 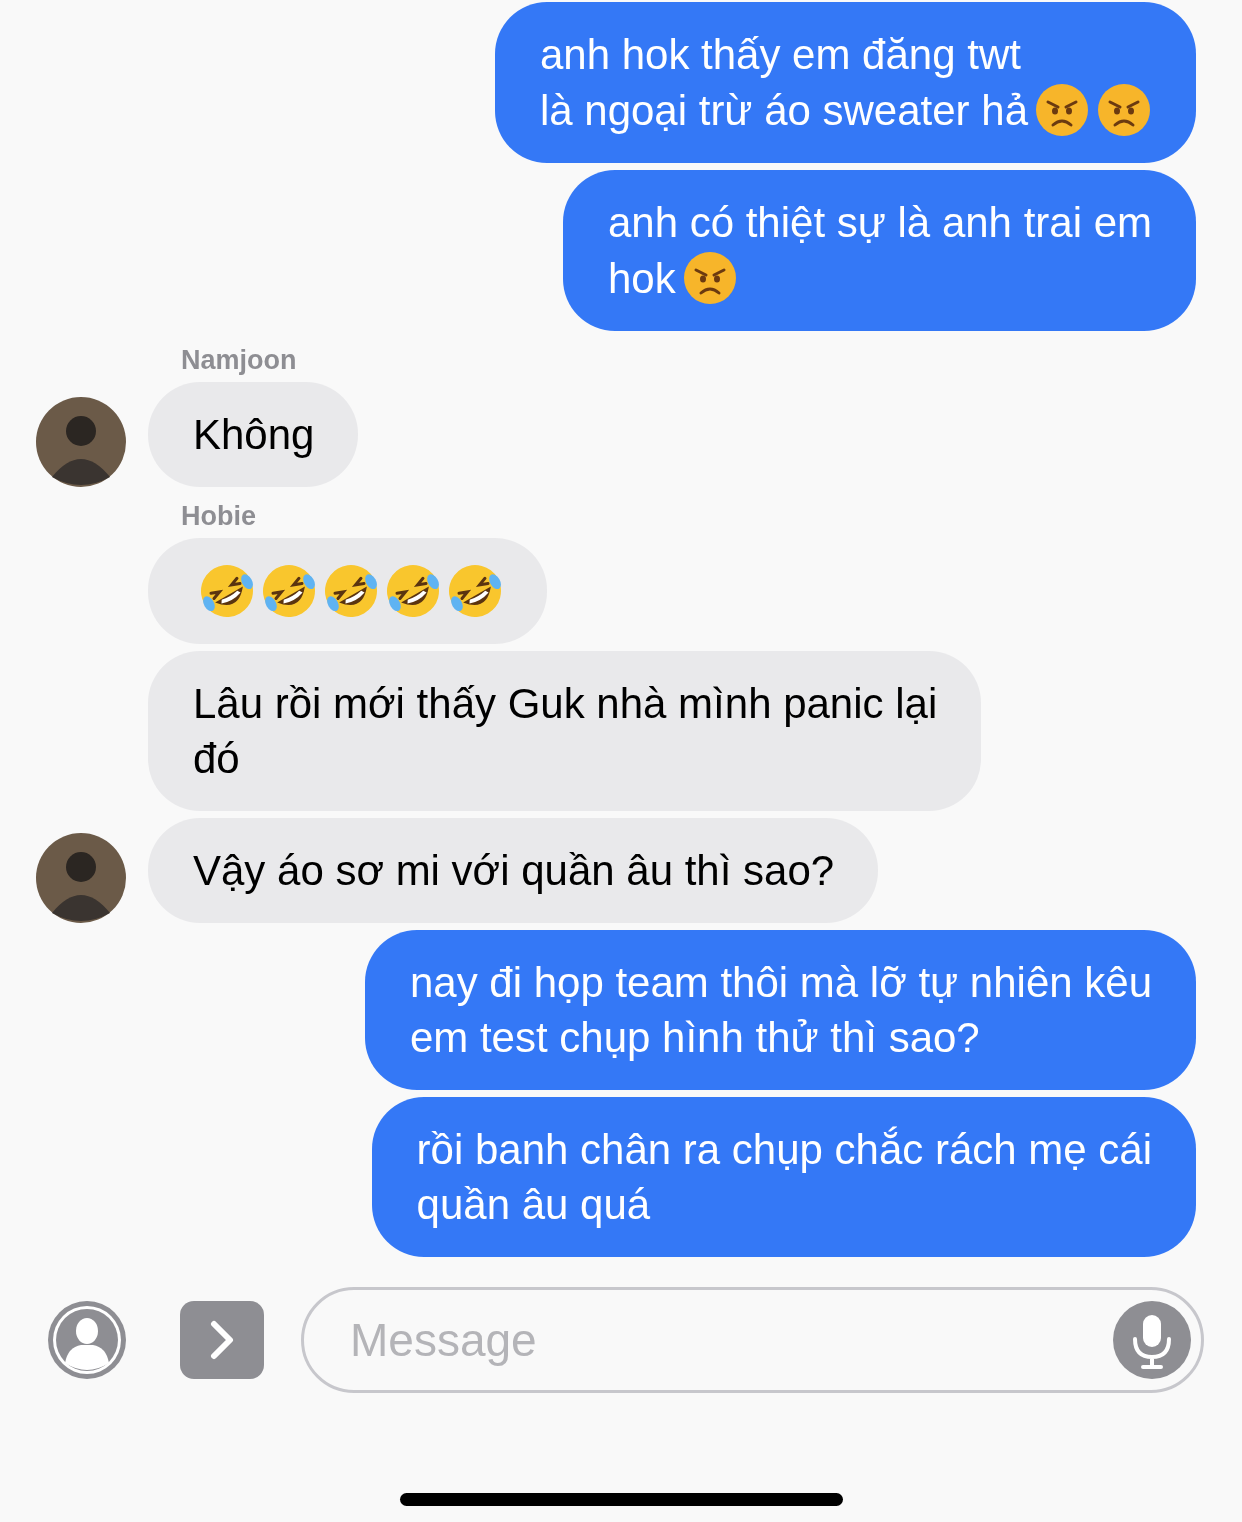 What do you see at coordinates (514, 871) in the screenshot?
I see `message-text: Vậy áo sơ mi với quần âu thì sao?` at bounding box center [514, 871].